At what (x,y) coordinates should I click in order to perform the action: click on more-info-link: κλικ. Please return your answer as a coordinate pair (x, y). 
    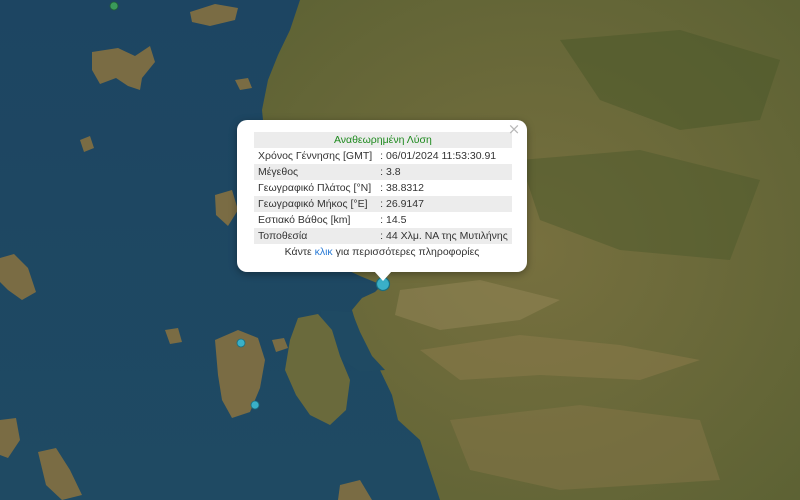
    Looking at the image, I should click on (324, 252).